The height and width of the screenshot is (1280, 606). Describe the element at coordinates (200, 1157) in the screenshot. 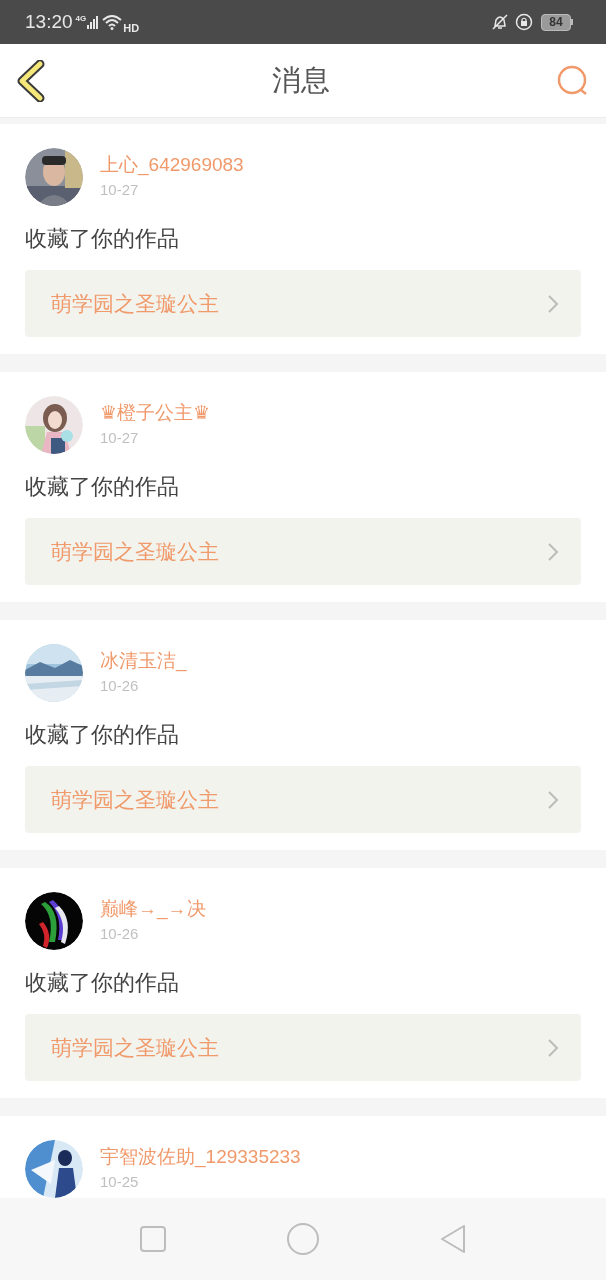

I see `user-name: 宇智波佐助_129335233` at that location.